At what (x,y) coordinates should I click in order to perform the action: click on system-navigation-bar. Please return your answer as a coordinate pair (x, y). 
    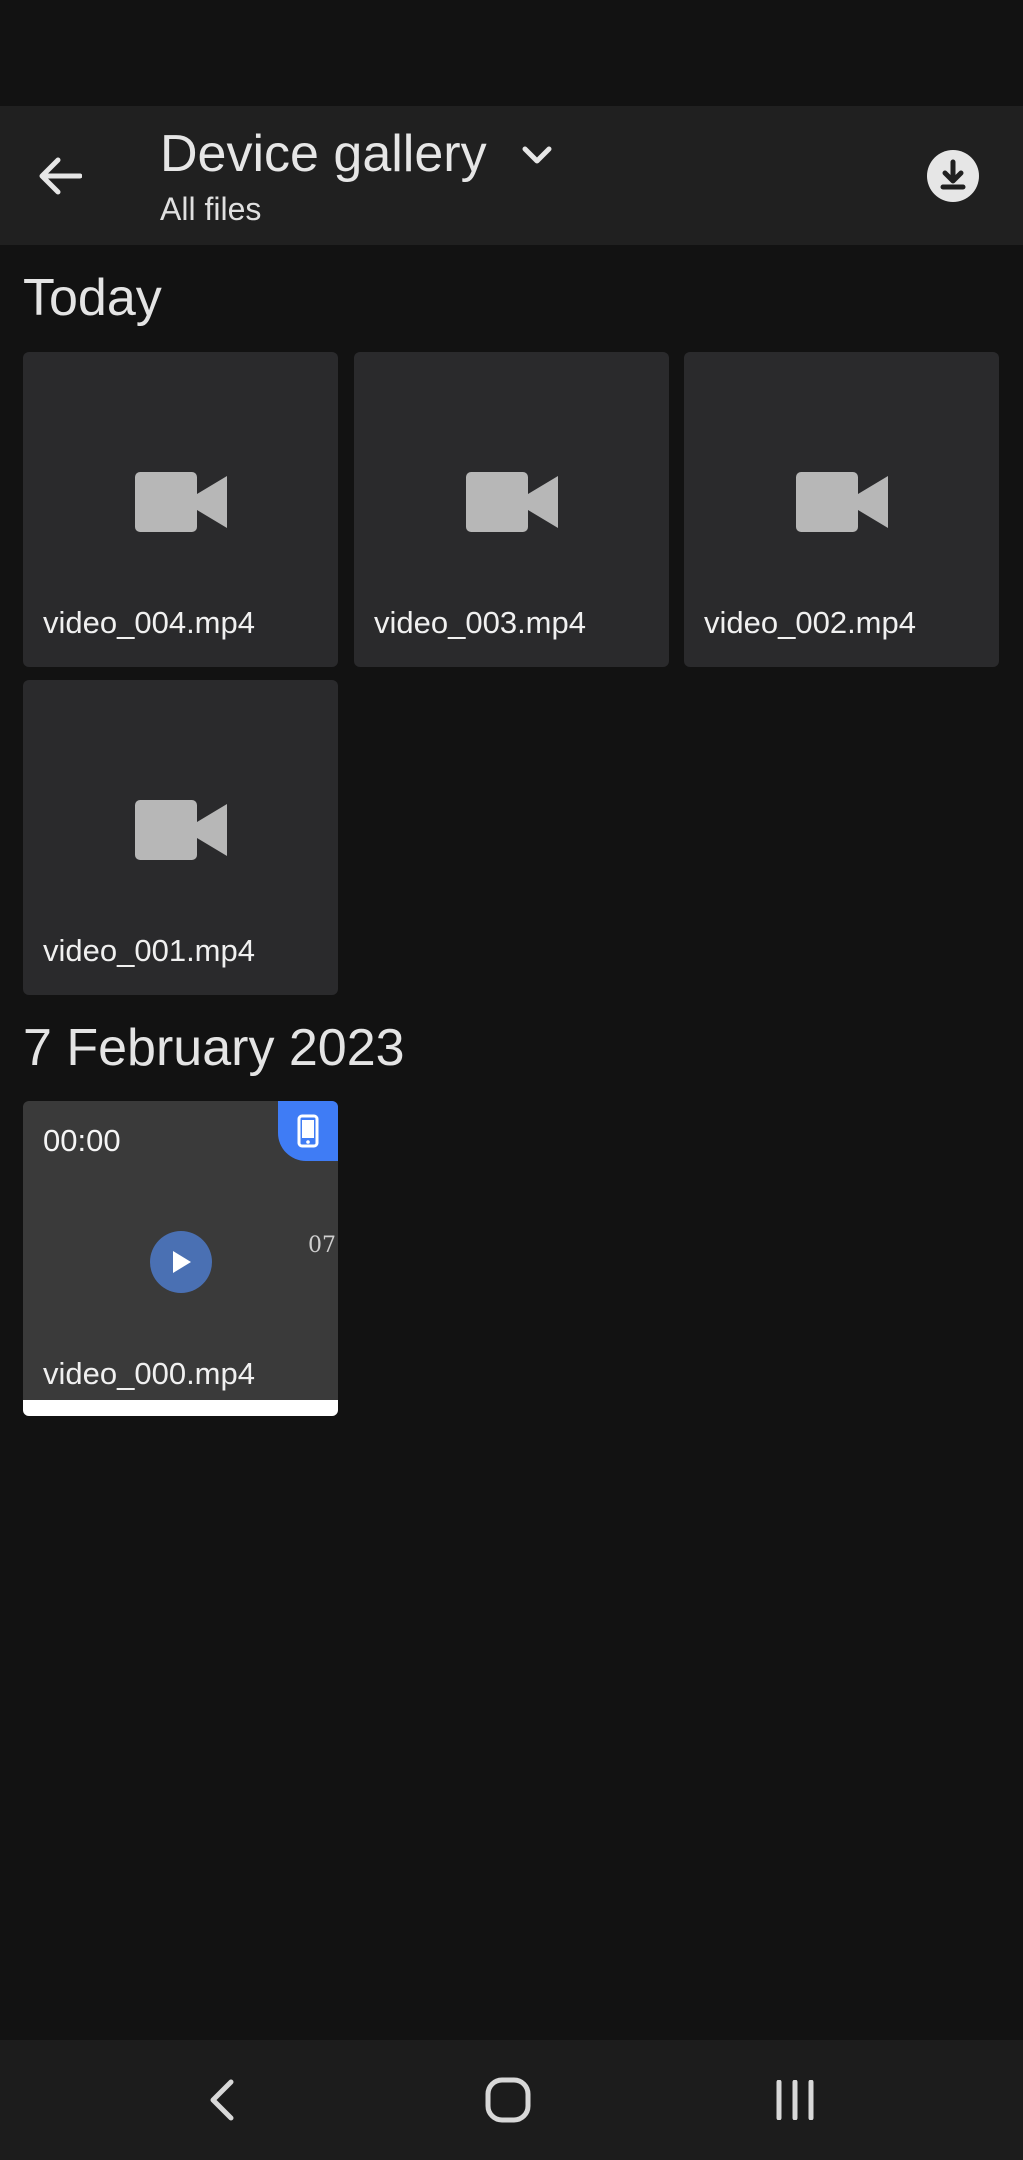
    Looking at the image, I should click on (511, 2100).